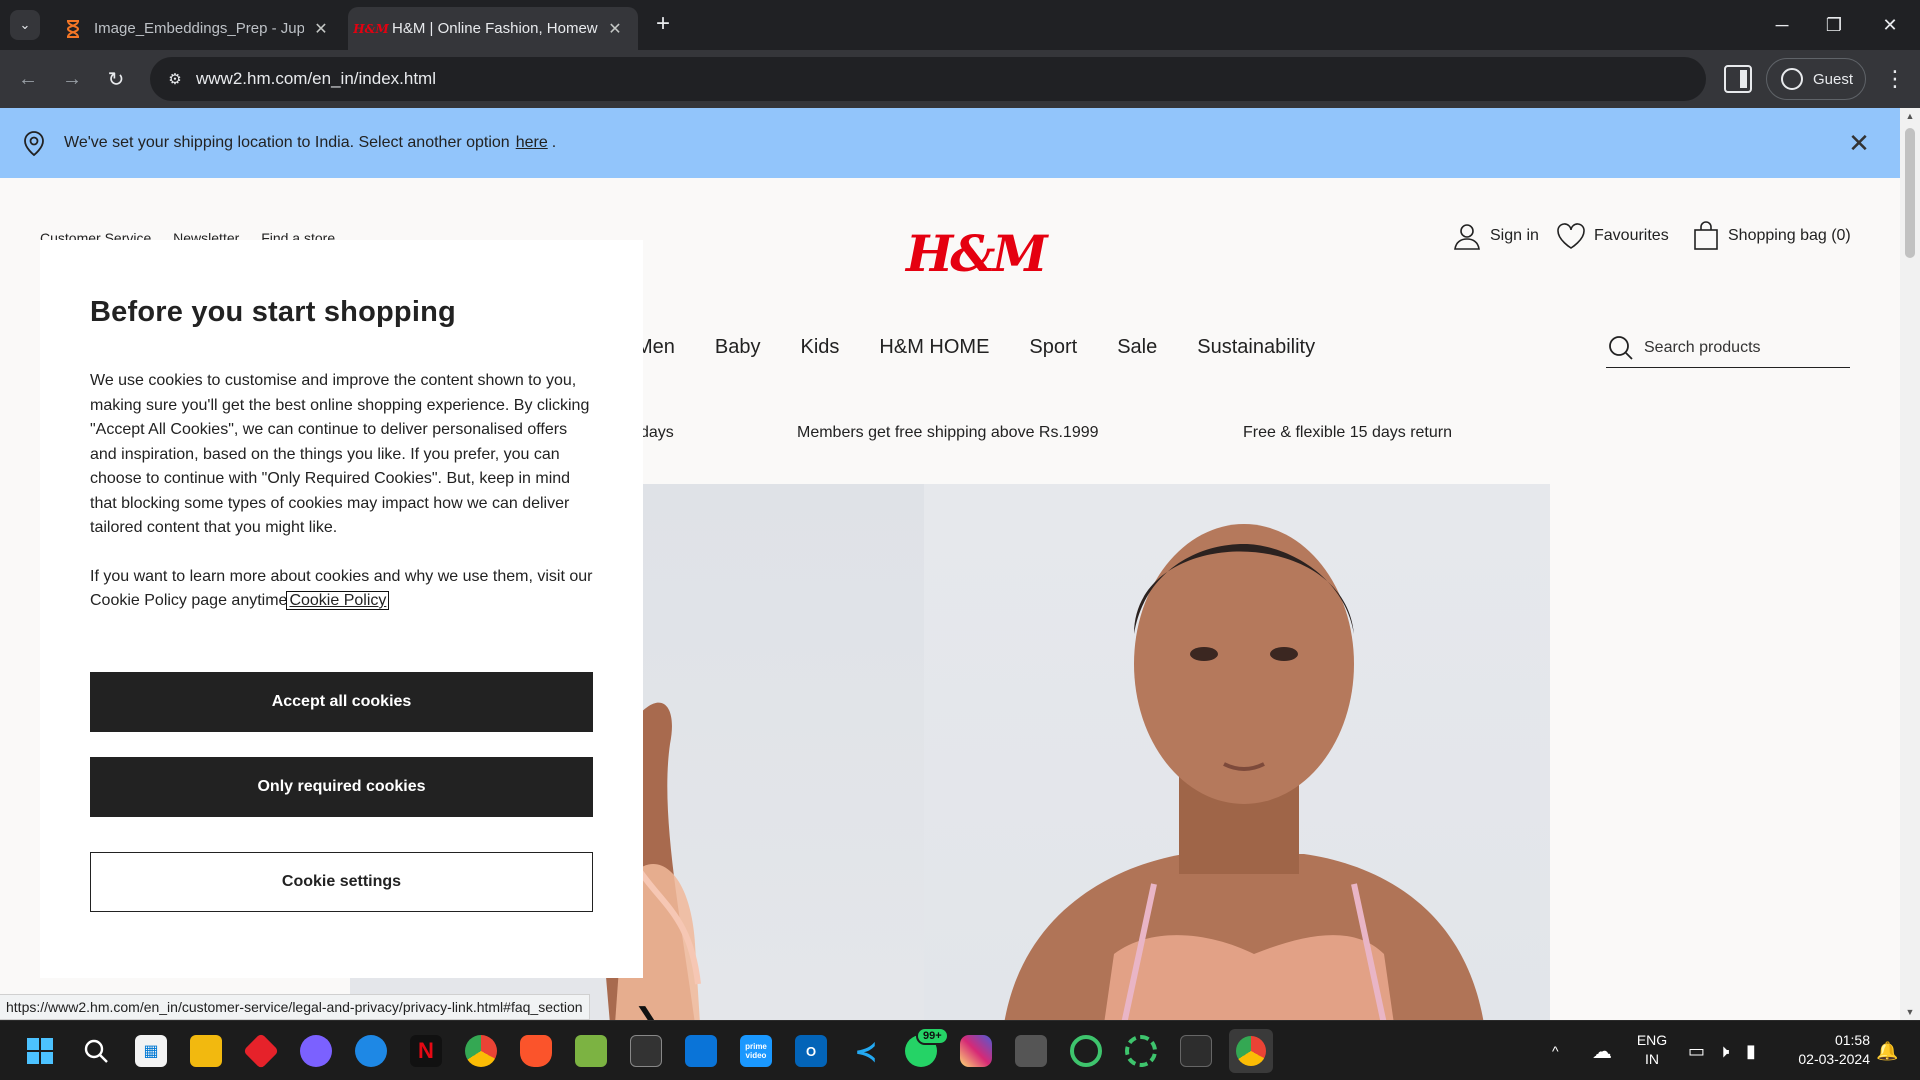  I want to click on battery-icon: ▮, so click(1751, 1050).